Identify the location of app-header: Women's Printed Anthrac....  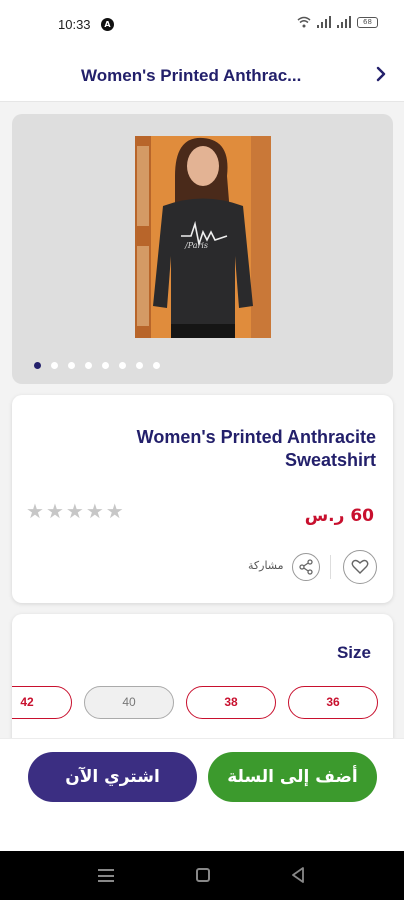
(202, 76).